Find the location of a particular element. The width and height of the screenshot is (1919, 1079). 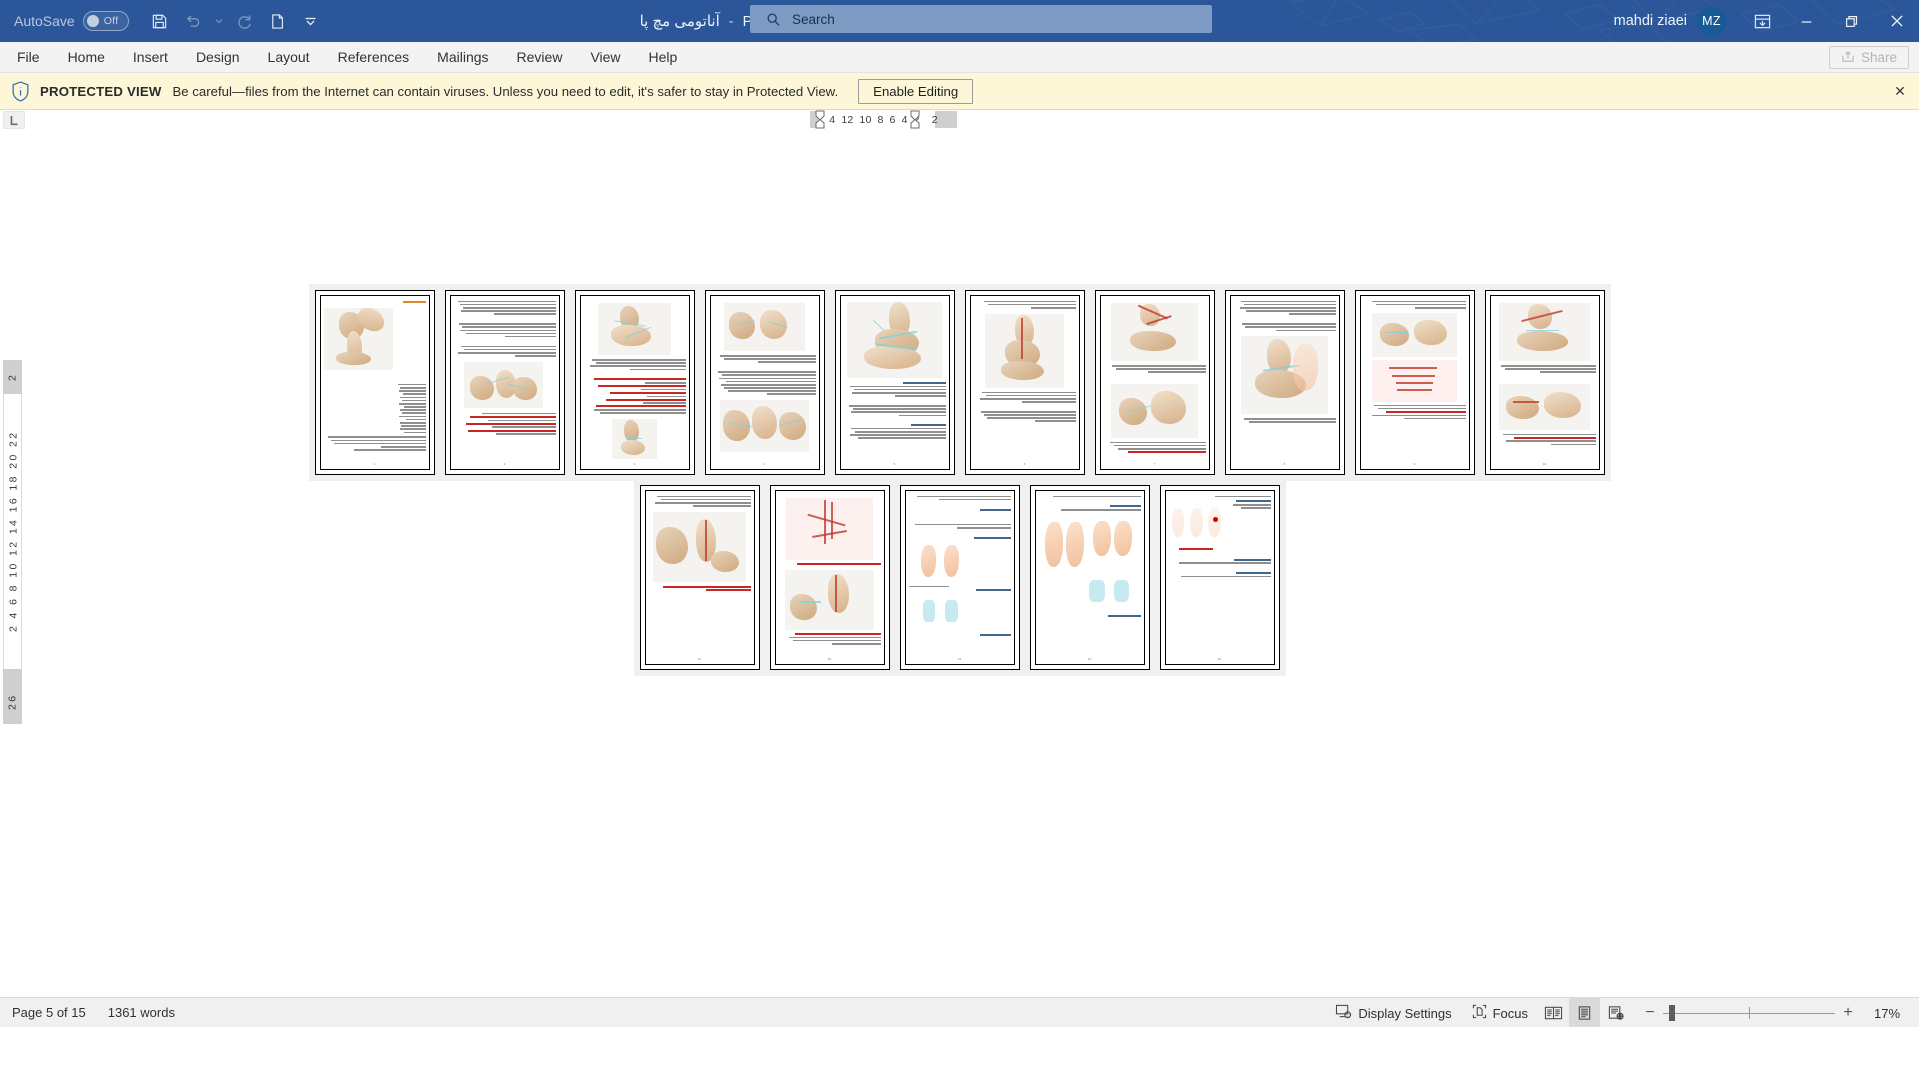

tab-file: File is located at coordinates (27, 57).